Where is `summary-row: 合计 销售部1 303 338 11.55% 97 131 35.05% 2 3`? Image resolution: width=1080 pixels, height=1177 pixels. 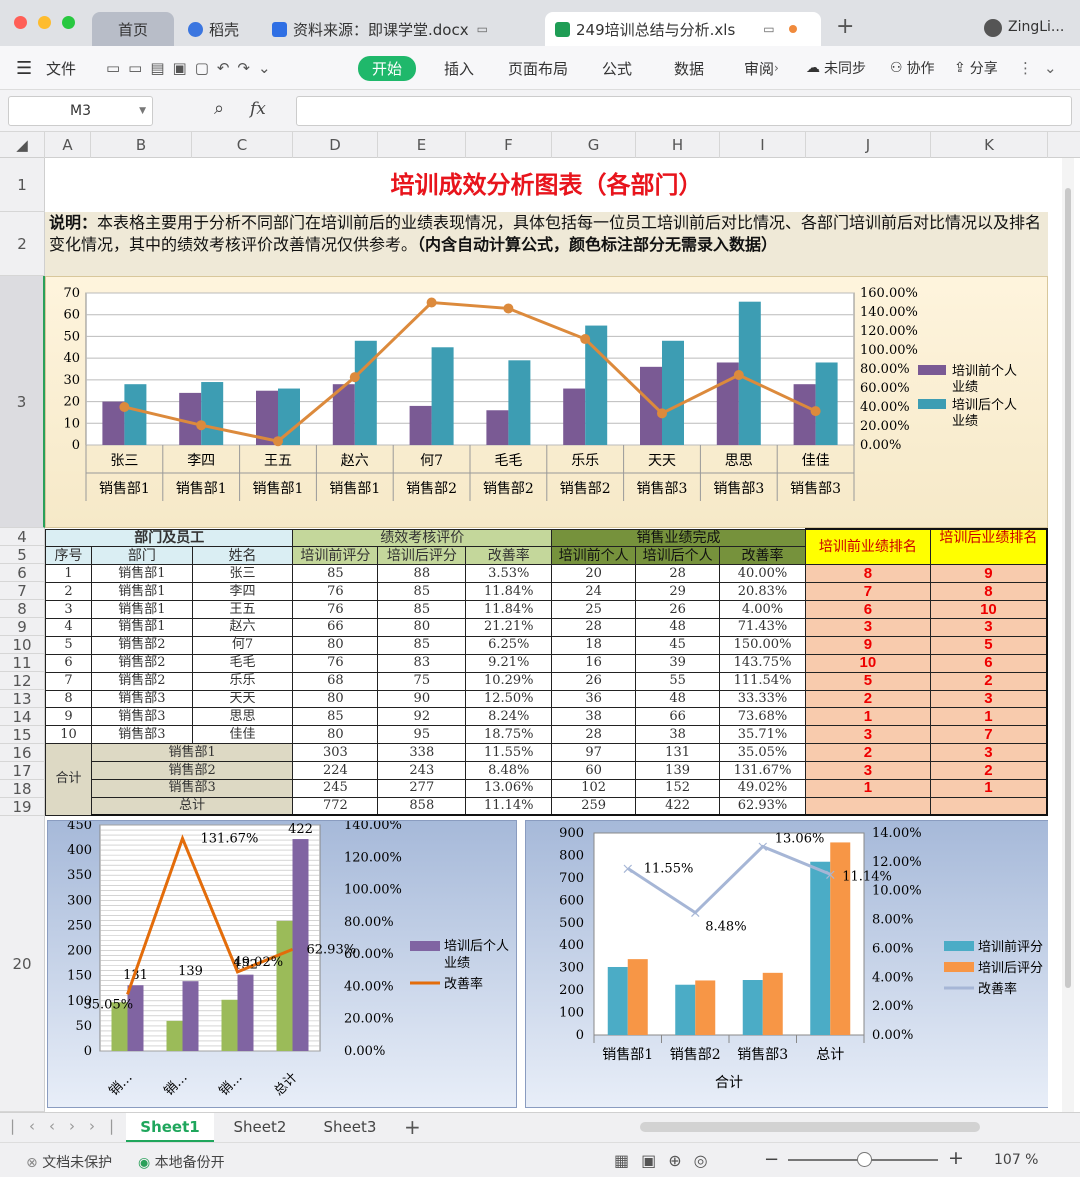 summary-row: 合计 销售部1 303 338 11.55% 97 131 35.05% 2 3 is located at coordinates (546, 779).